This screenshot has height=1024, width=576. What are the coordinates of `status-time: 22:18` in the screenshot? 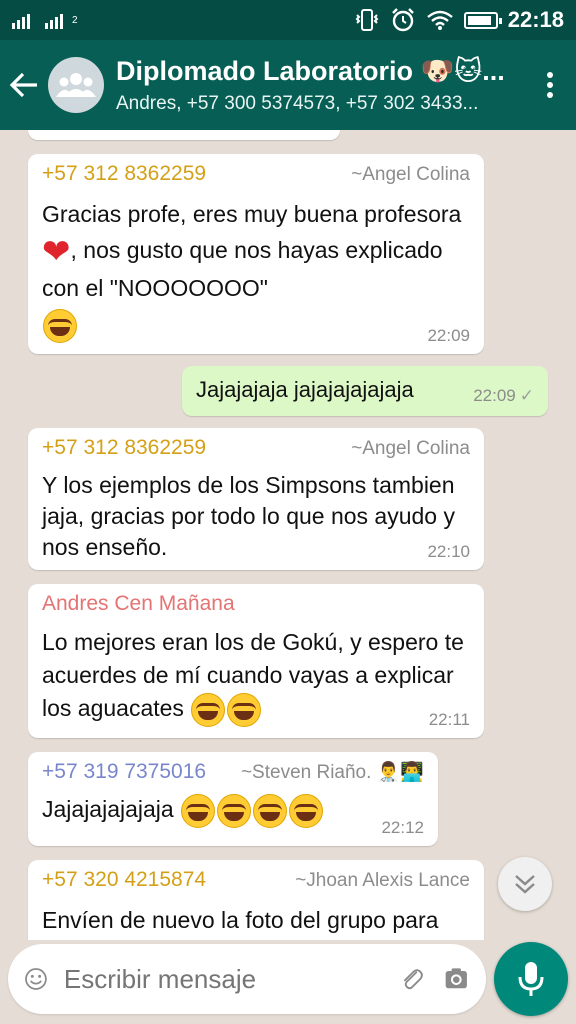 It's located at (535, 19).